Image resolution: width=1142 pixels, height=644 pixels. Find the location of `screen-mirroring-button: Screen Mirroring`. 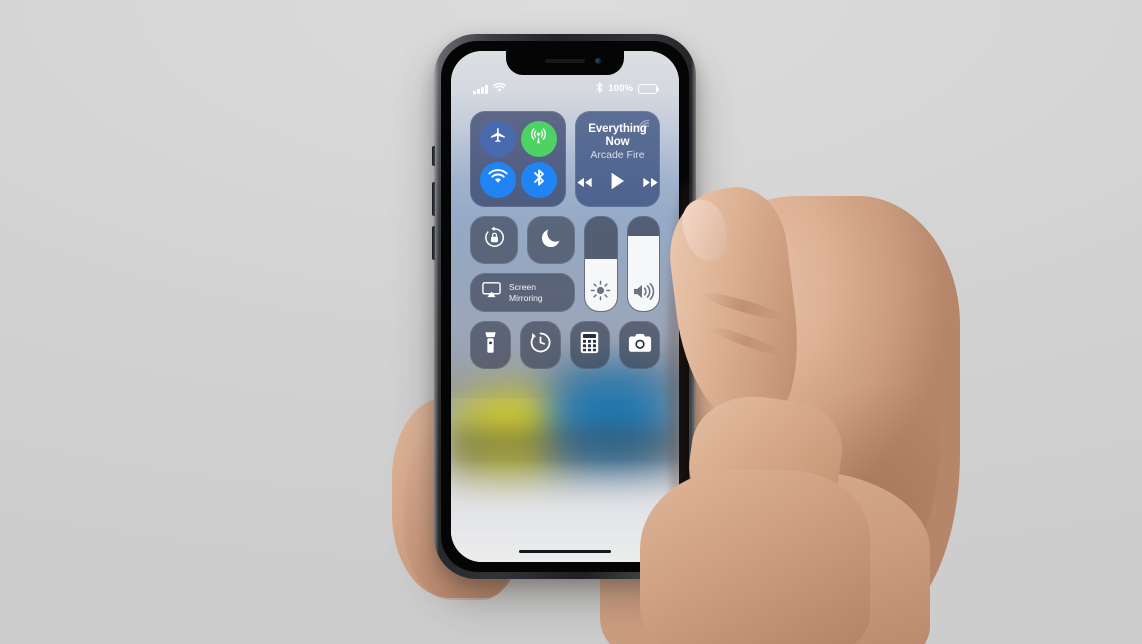

screen-mirroring-button: Screen Mirroring is located at coordinates (522, 292).